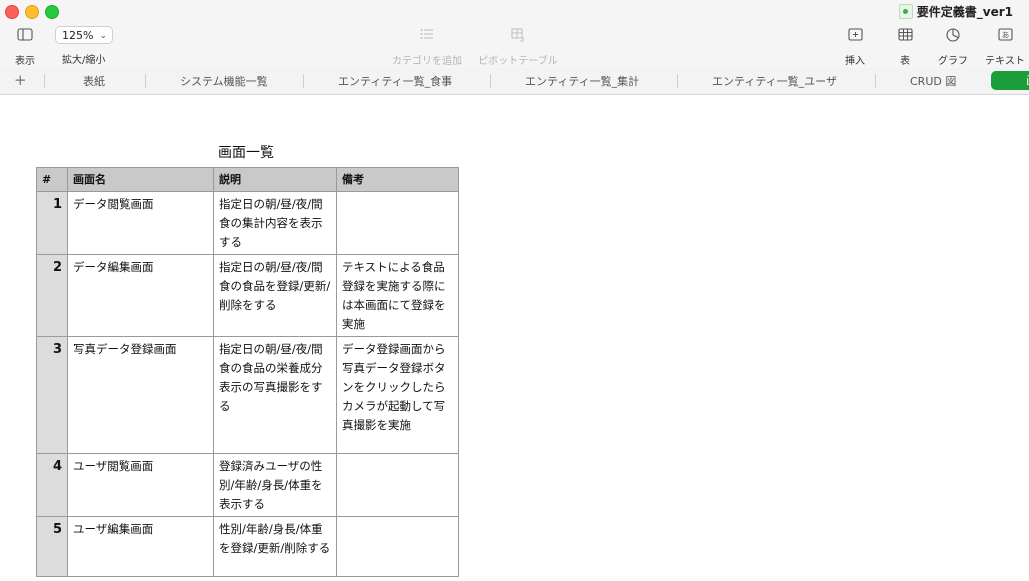 The height and width of the screenshot is (581, 1029). What do you see at coordinates (855, 36) in the screenshot?
I see `insert-icon` at bounding box center [855, 36].